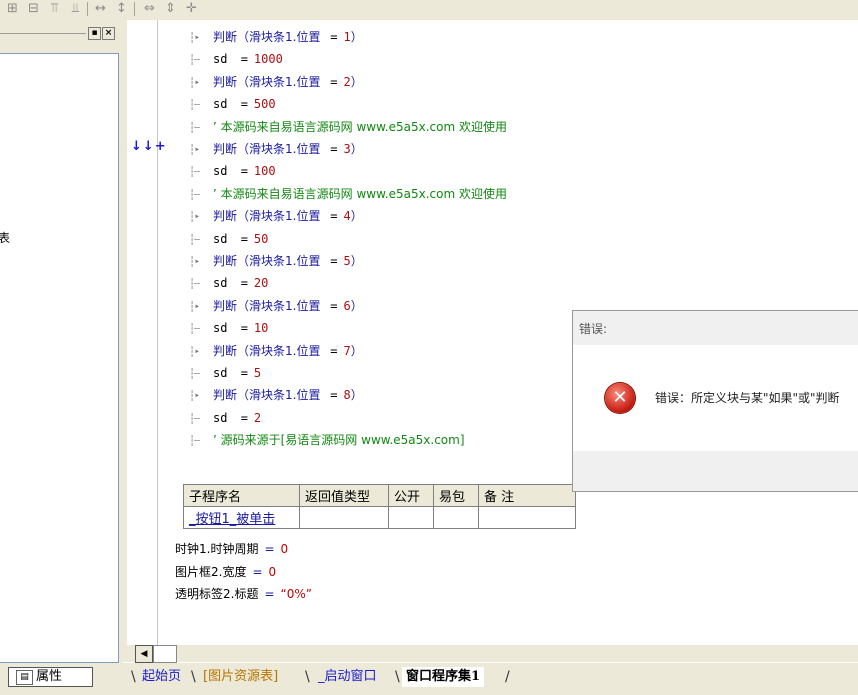 This screenshot has width=858, height=695. What do you see at coordinates (134, 9) in the screenshot?
I see `toolbar-separator` at bounding box center [134, 9].